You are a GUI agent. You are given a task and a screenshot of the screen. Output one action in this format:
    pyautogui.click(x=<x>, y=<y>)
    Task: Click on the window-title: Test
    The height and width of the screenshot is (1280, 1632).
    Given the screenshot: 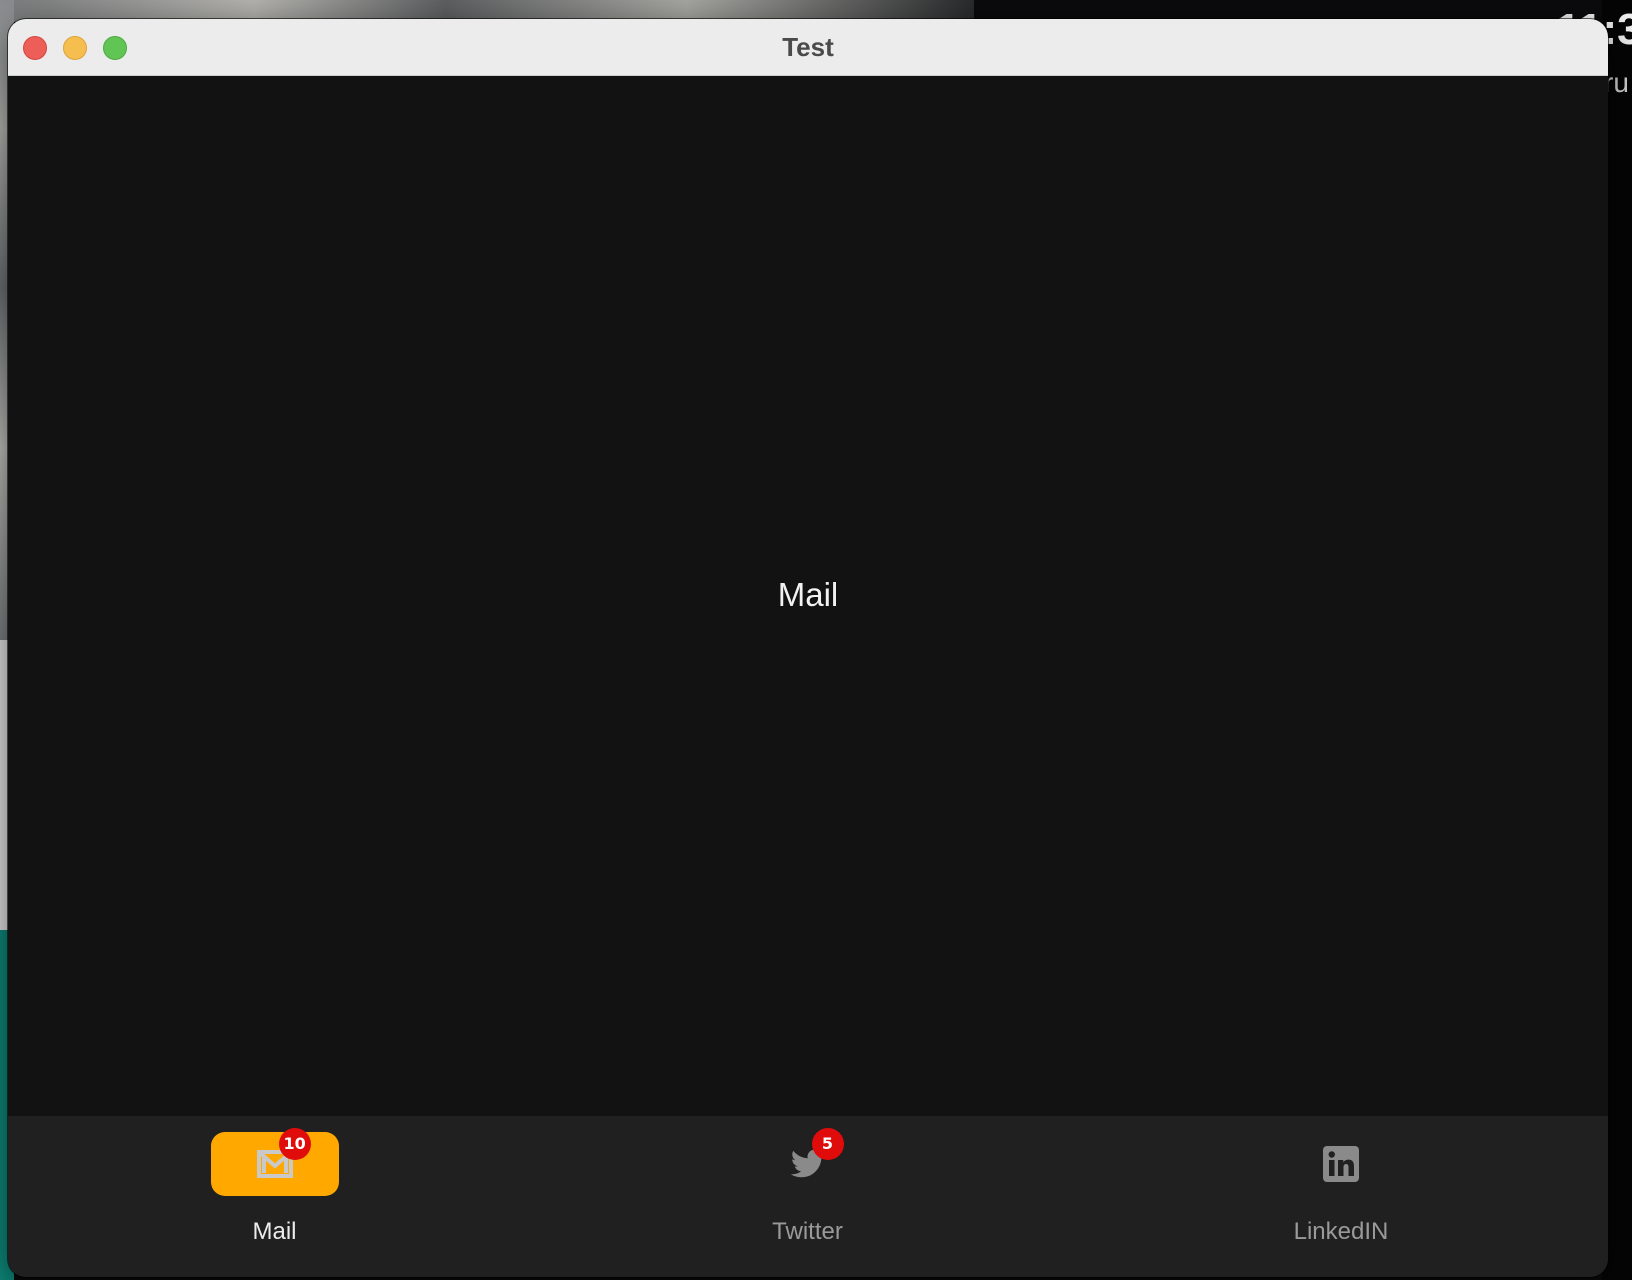 What is the action you would take?
    pyautogui.click(x=808, y=47)
    